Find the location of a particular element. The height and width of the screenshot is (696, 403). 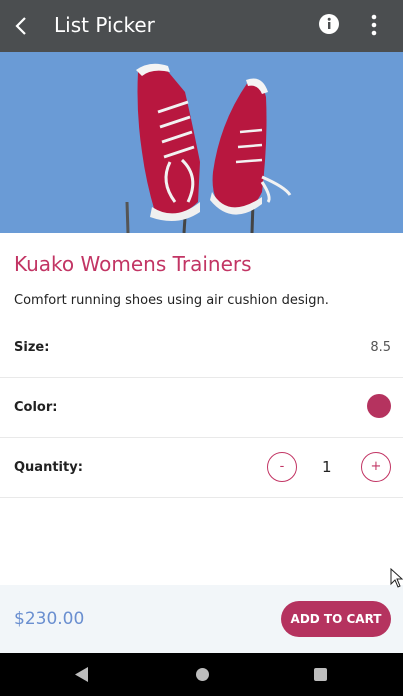

color-swatch is located at coordinates (379, 406).